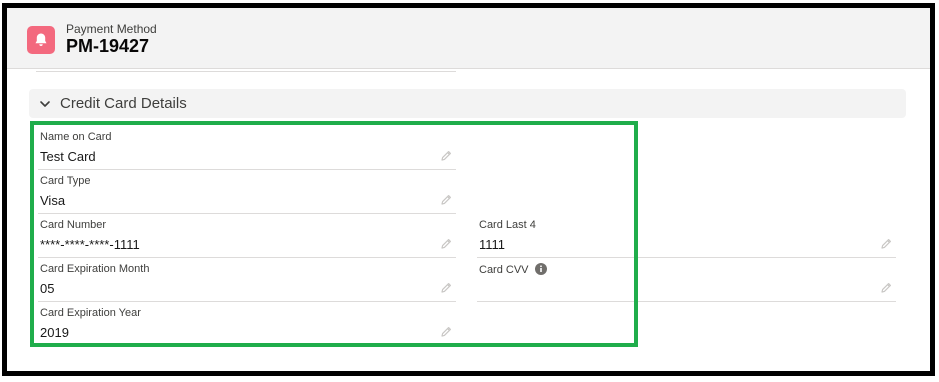 This screenshot has width=939, height=382. I want to click on field-label: Card Number, so click(73, 225).